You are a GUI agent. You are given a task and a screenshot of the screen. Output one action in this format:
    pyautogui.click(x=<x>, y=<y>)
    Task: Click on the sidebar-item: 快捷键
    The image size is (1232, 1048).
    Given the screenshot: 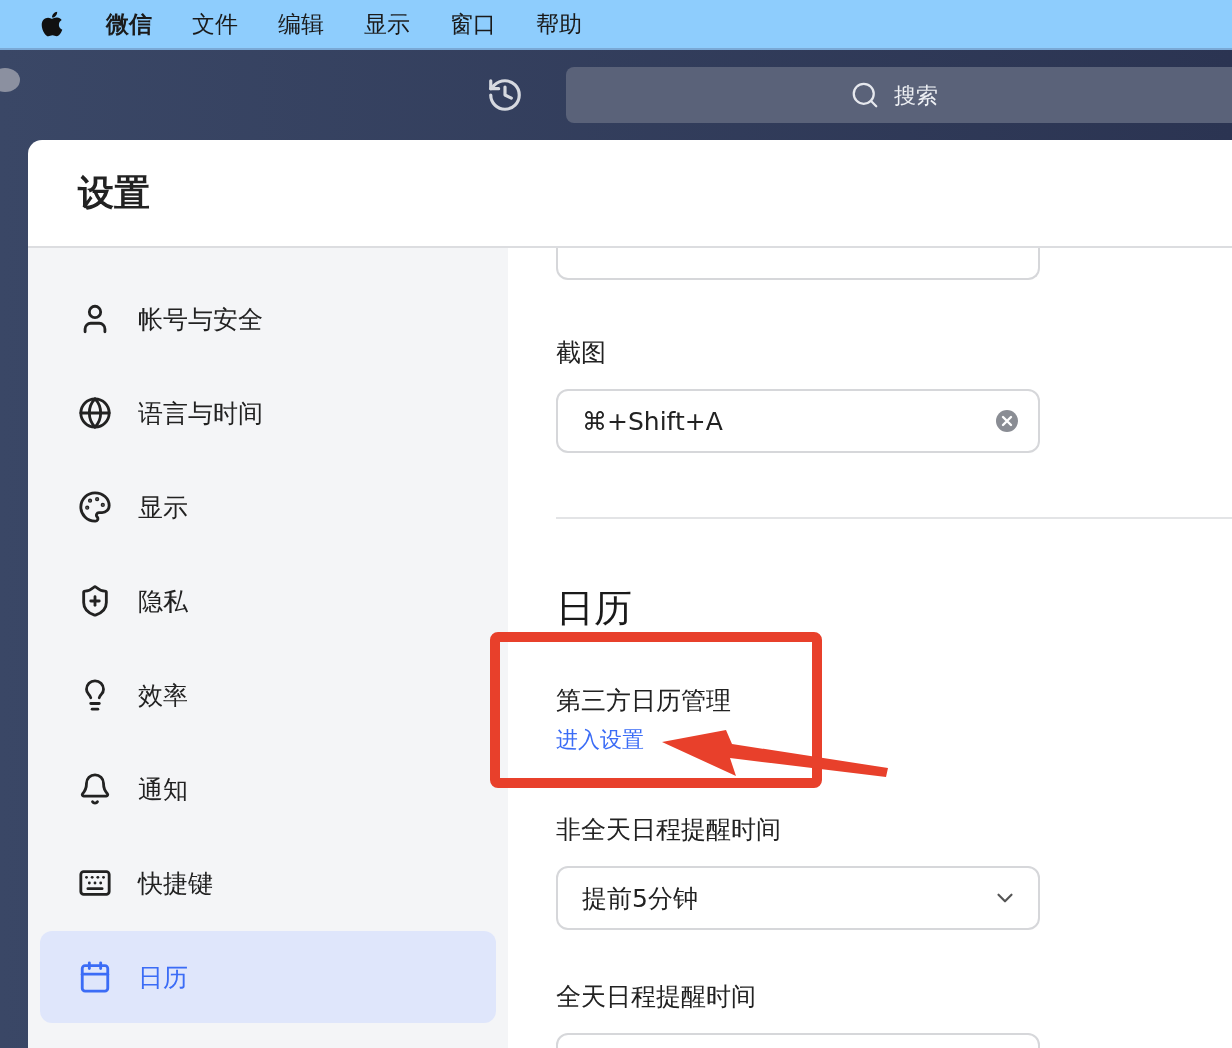 What is the action you would take?
    pyautogui.click(x=268, y=883)
    